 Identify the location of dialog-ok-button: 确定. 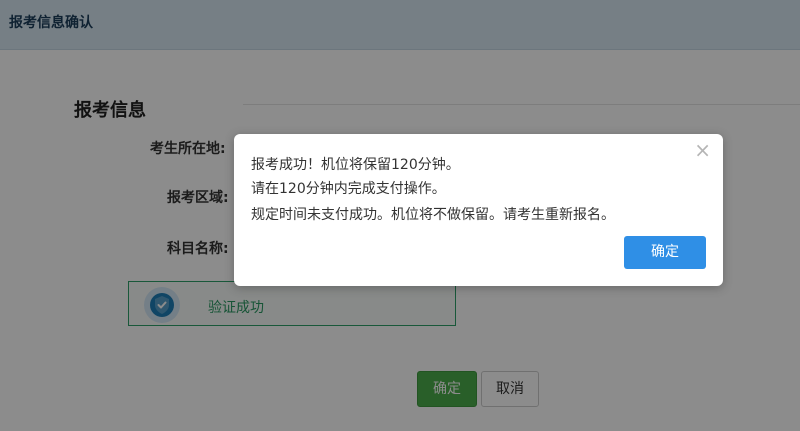
(665, 252).